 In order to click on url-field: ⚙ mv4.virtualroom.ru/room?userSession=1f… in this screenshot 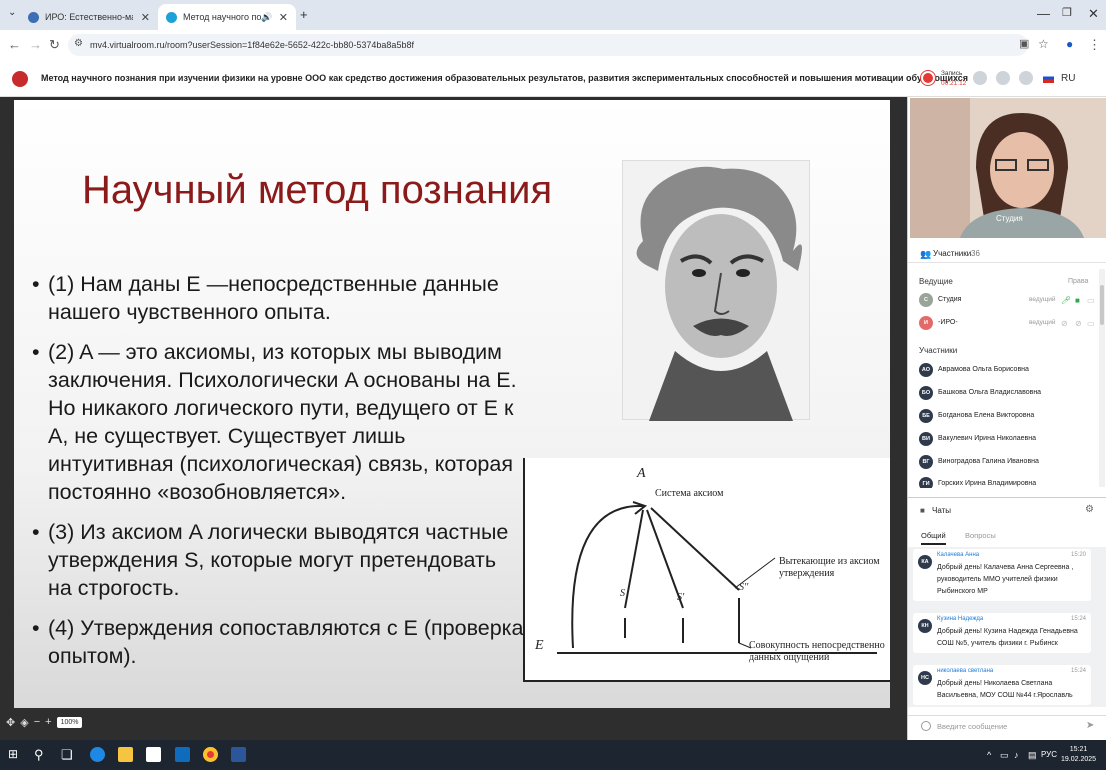, I will do `click(548, 45)`.